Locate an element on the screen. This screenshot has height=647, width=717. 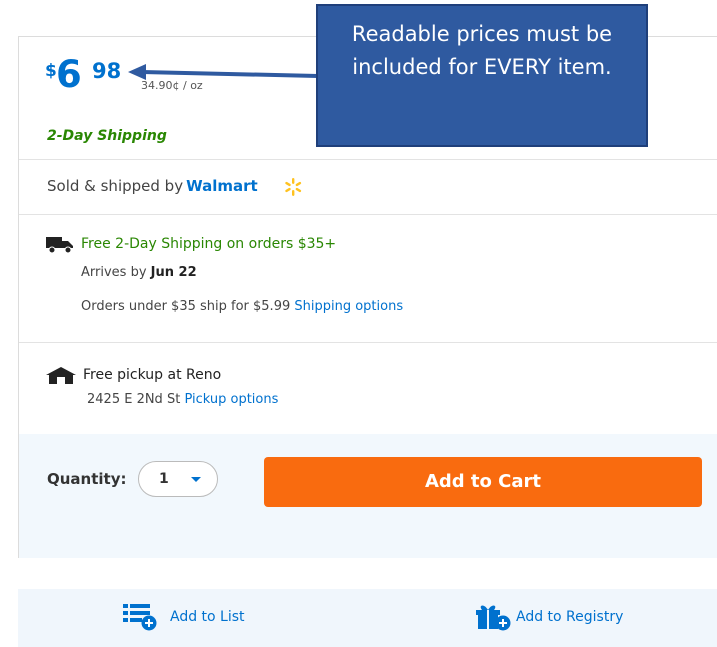
add-to-registry-icon is located at coordinates (494, 617).